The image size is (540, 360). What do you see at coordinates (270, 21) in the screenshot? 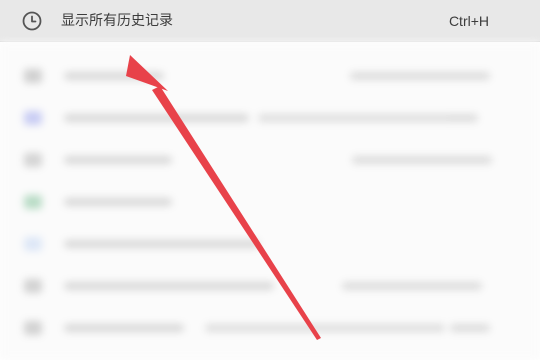
I see `show-all-history-menu-item: 显示所有历史记录 Ctrl+H` at bounding box center [270, 21].